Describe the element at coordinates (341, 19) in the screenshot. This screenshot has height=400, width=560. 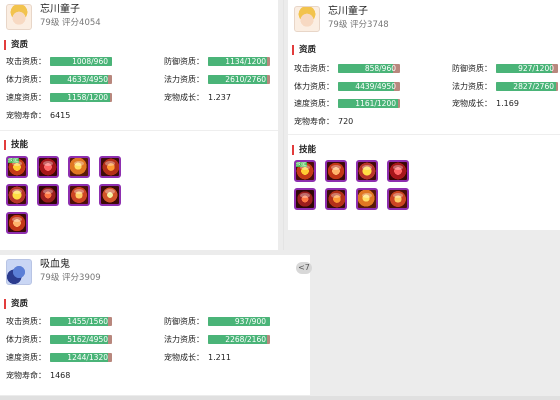
I see `pet-header: 忘川童子 79级 评分3748` at that location.